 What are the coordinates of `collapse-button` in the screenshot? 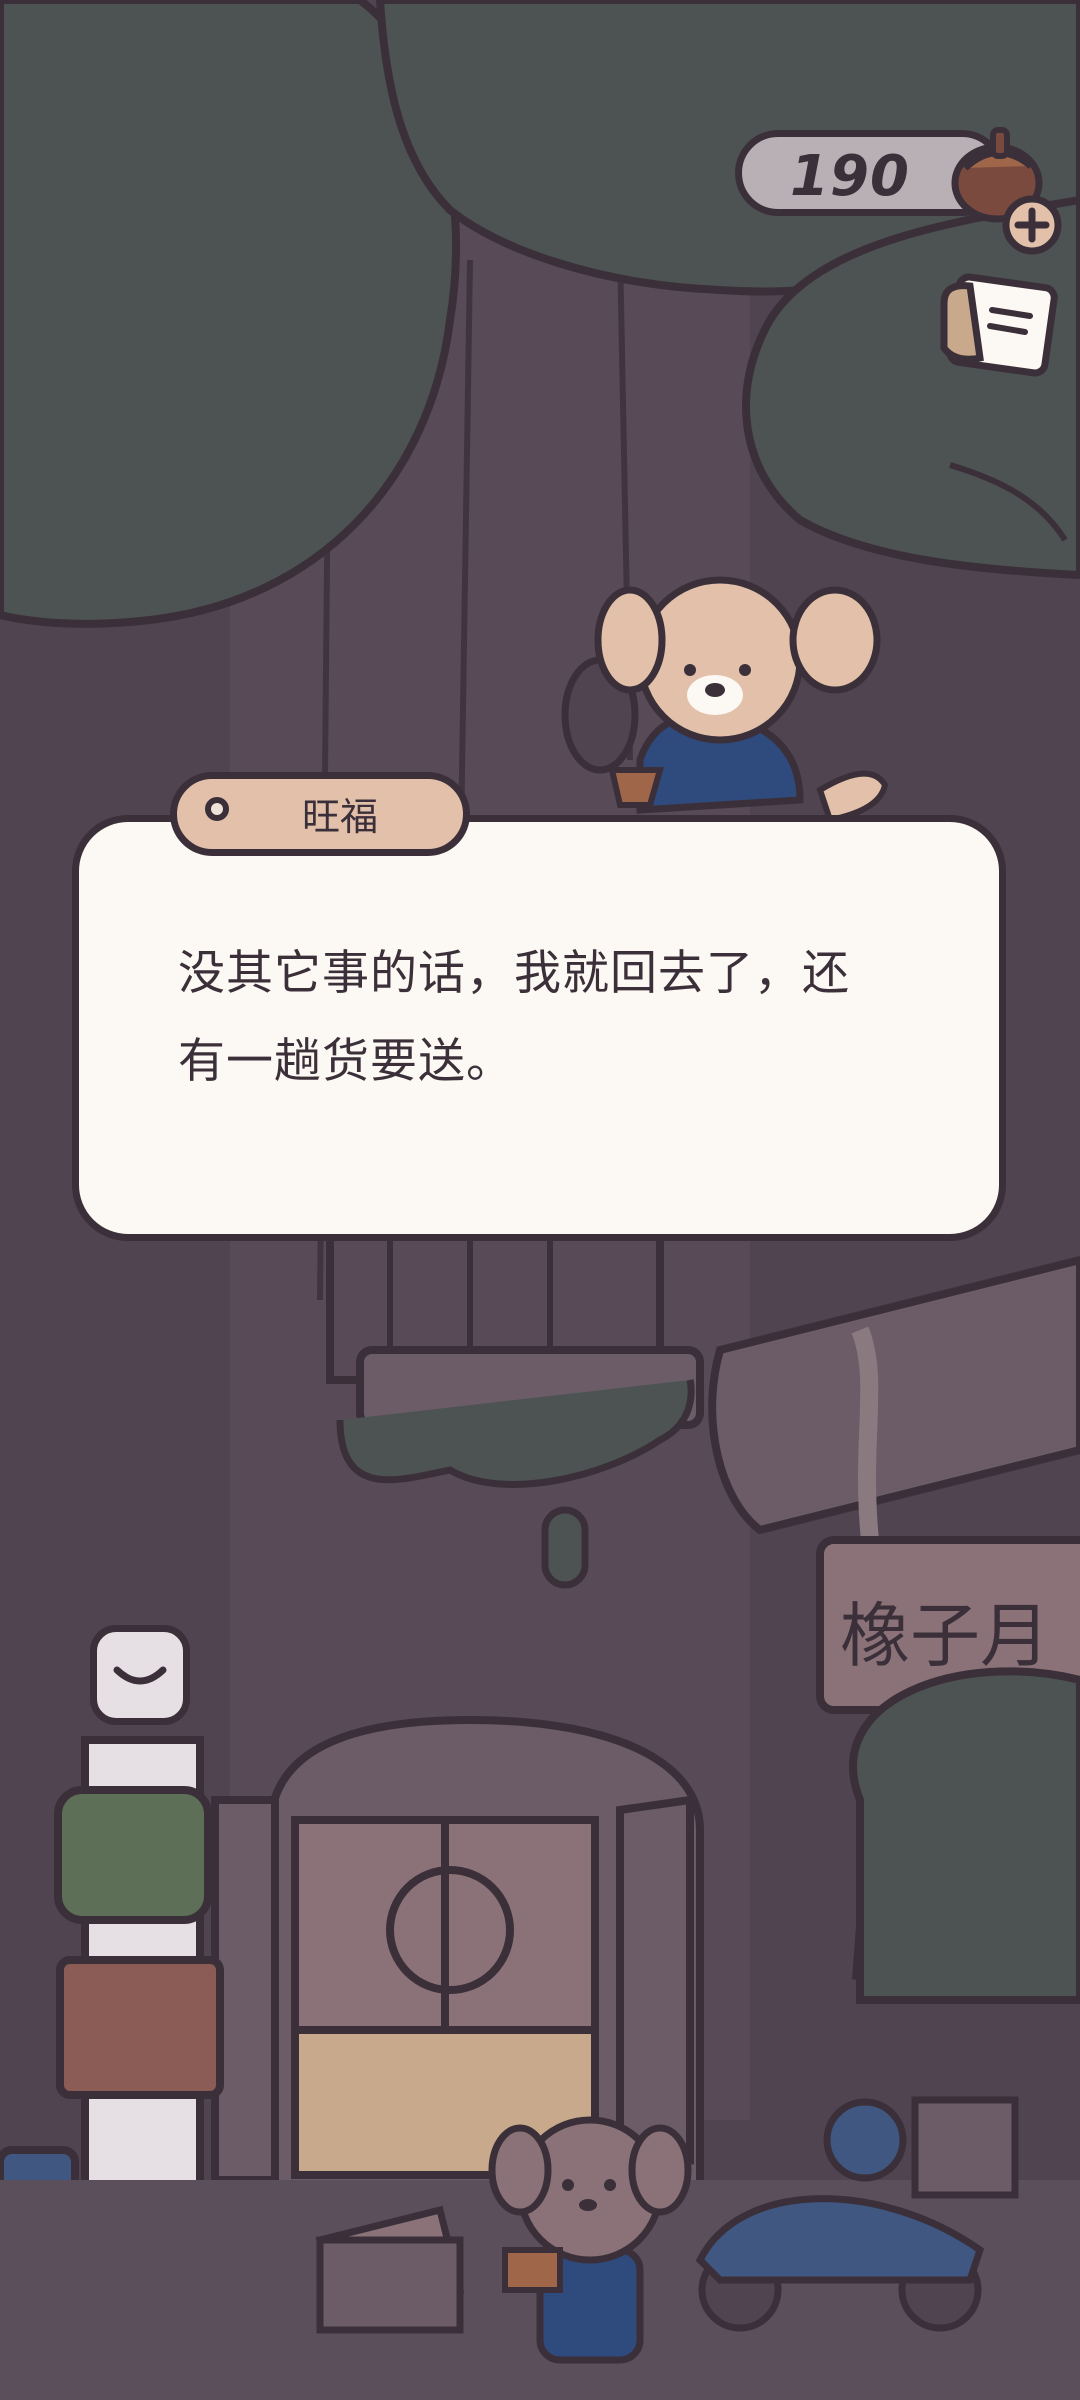 It's located at (140, 1675).